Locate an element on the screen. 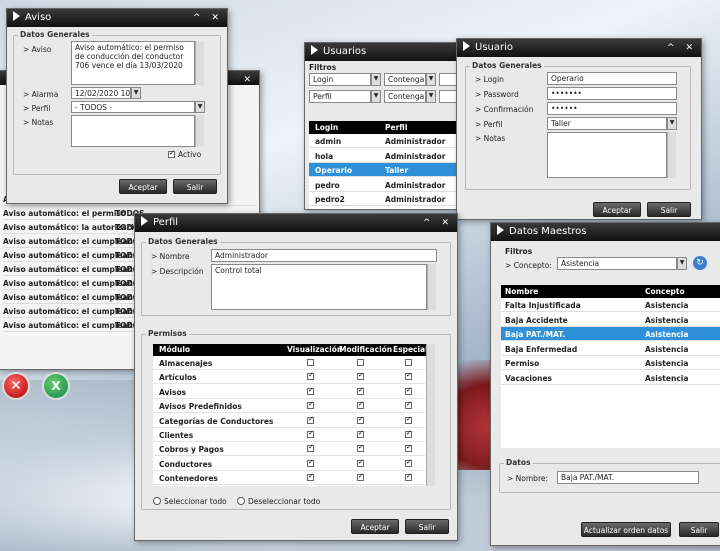 Image resolution: width=720 pixels, height=551 pixels. nombre-input: Administrador is located at coordinates (324, 255).